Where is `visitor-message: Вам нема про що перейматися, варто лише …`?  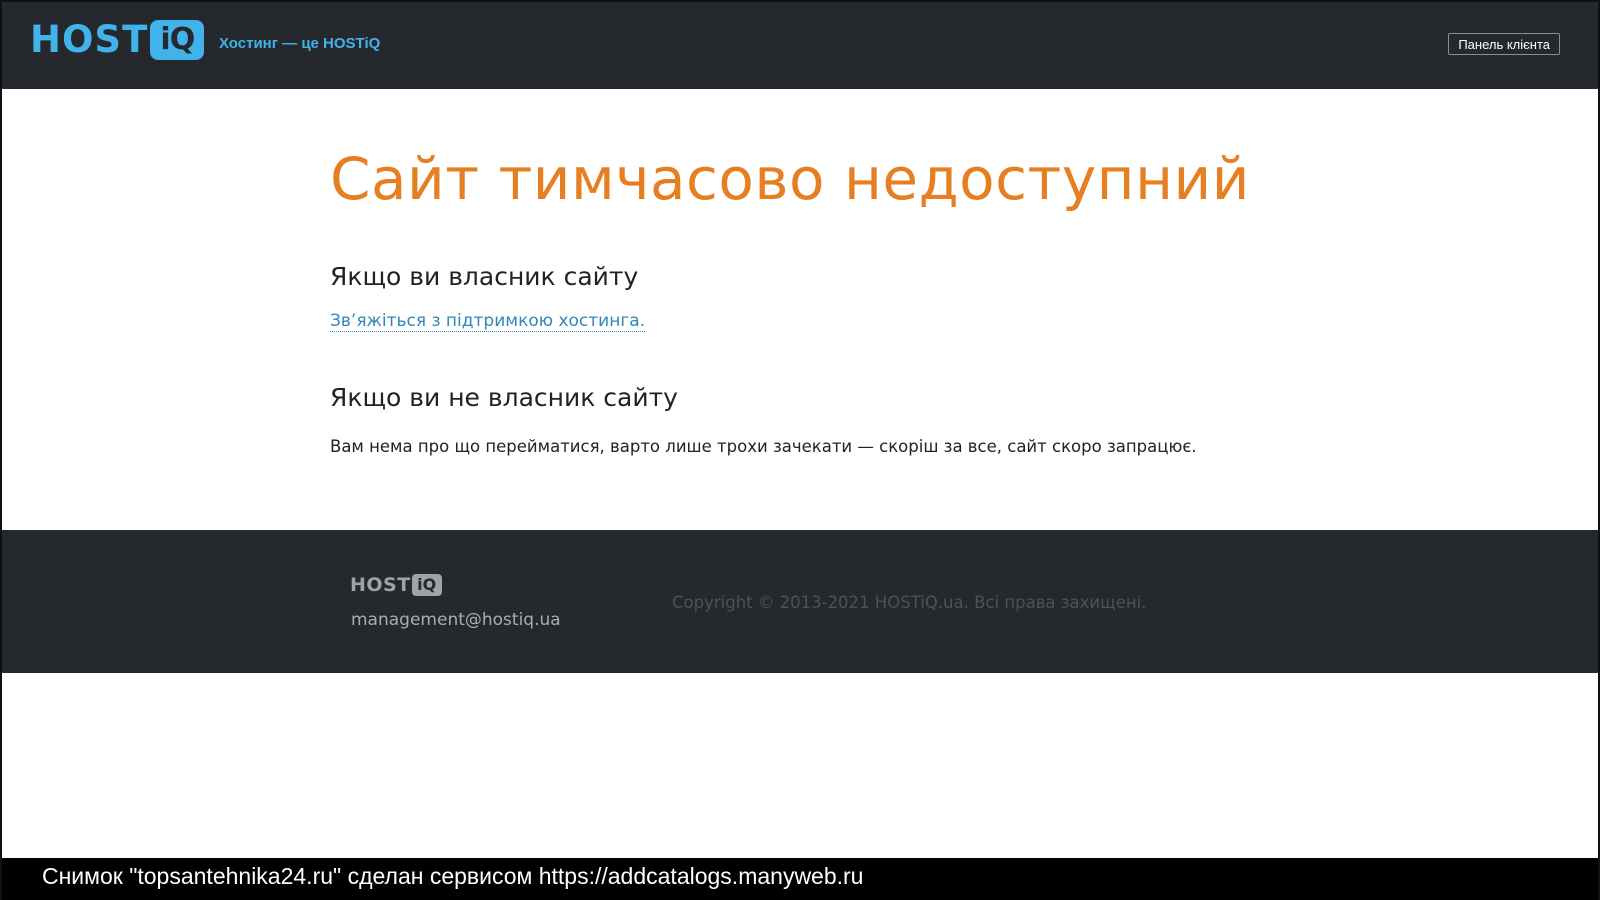 visitor-message: Вам нема про що перейматися, варто лише … is located at coordinates (763, 446).